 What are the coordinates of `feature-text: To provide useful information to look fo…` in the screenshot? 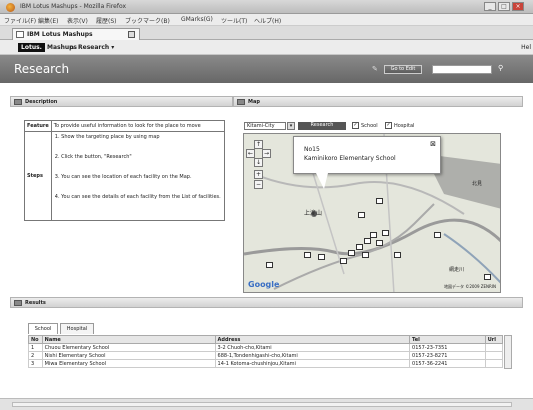 It's located at (138, 126).